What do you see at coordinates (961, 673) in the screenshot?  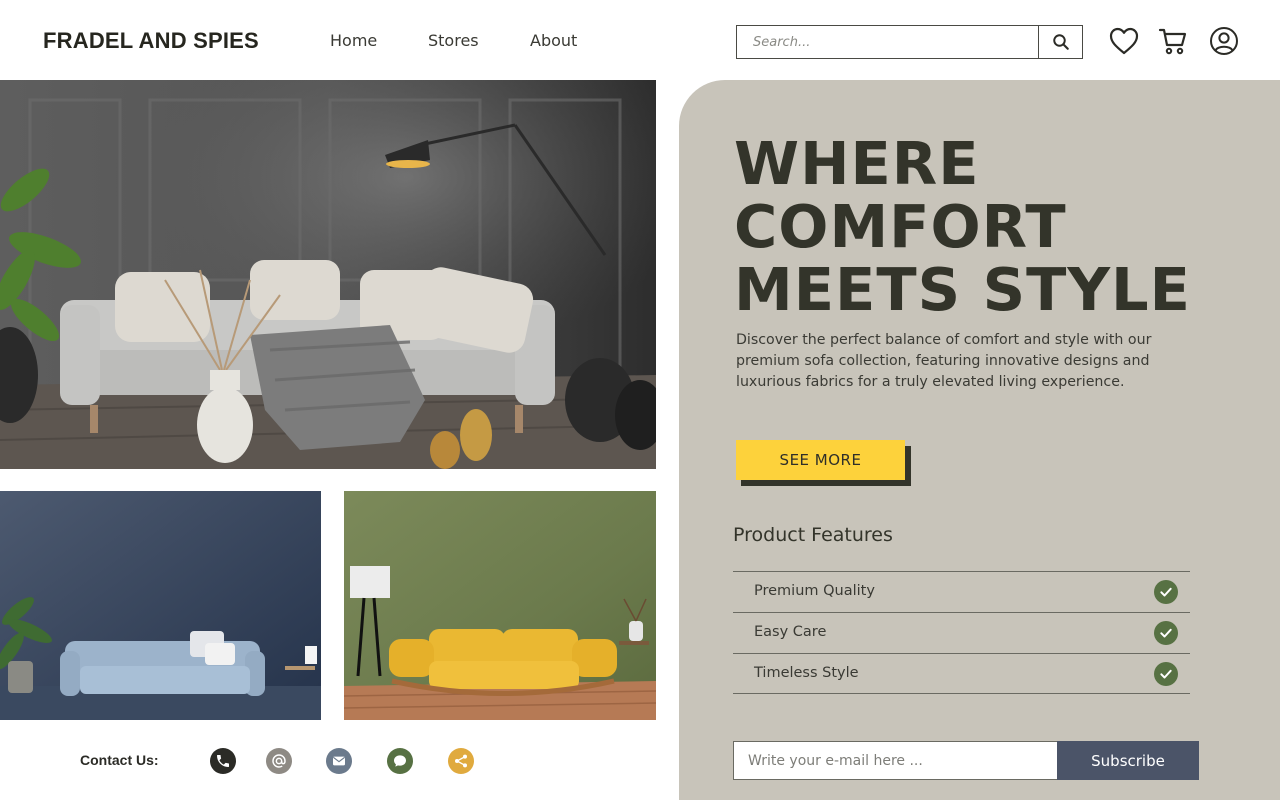 I see `feature-item: Timeless Style` at bounding box center [961, 673].